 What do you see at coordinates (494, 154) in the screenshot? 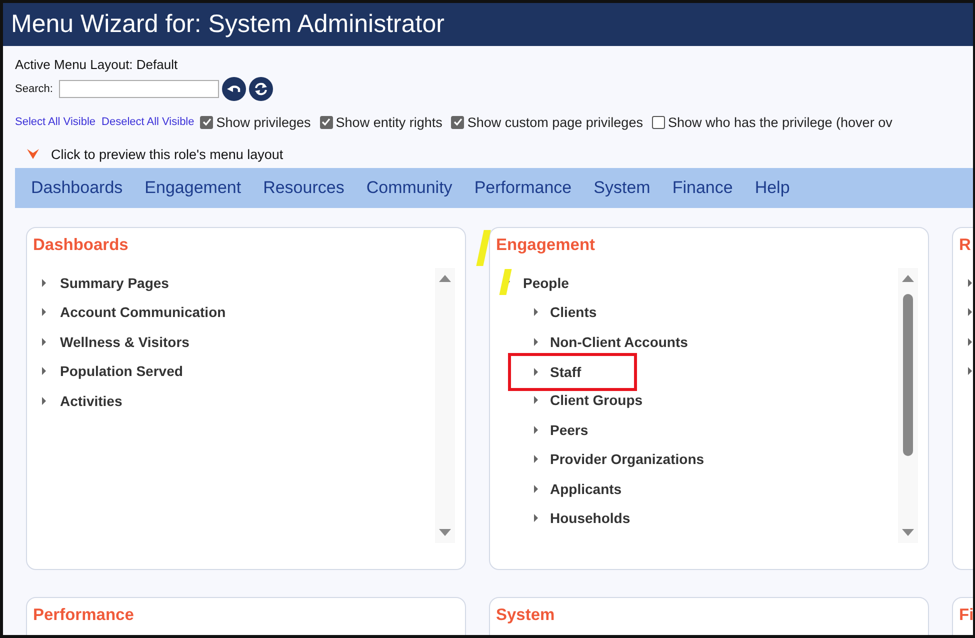
I see `preview-toggle: Click to preview this role's menu layout` at bounding box center [494, 154].